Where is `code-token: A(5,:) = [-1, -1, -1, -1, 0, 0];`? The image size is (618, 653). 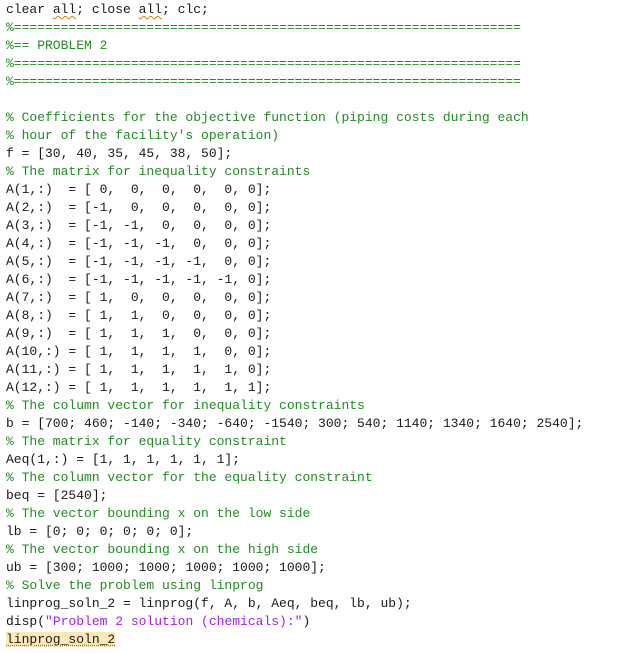
code-token: A(5,:) = [-1, -1, -1, -1, 0, 0]; is located at coordinates (139, 261).